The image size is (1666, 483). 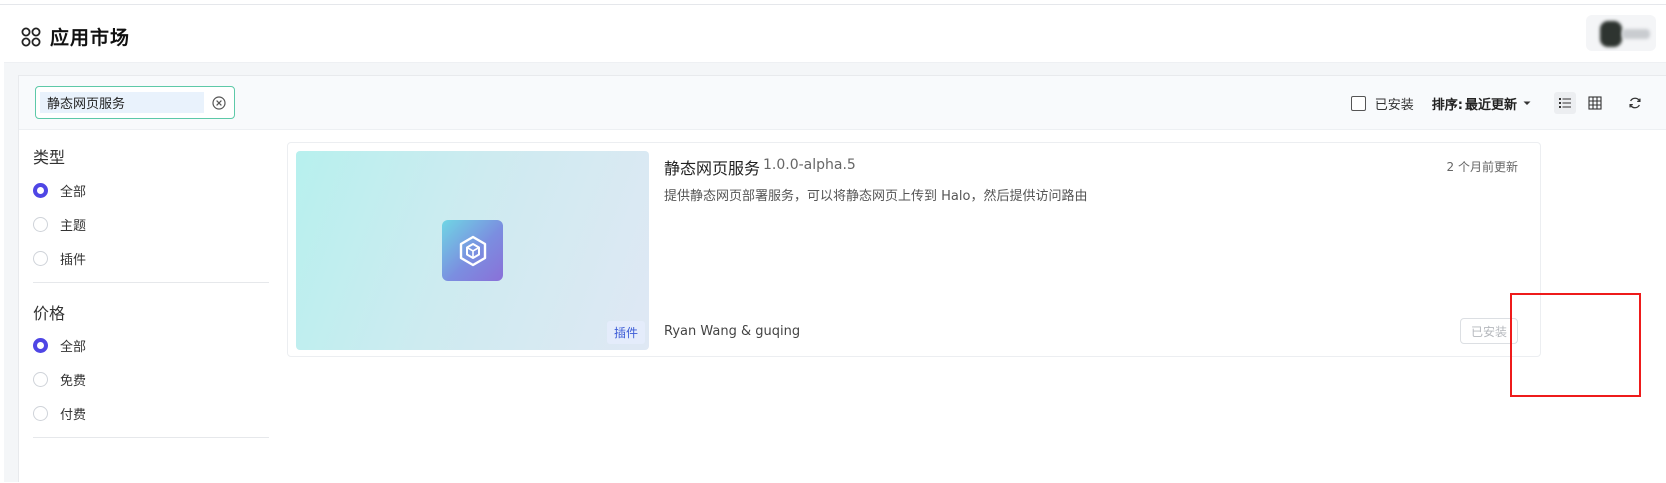 I want to click on plugin-updated-time: 2 个月前更新, so click(x=1482, y=167).